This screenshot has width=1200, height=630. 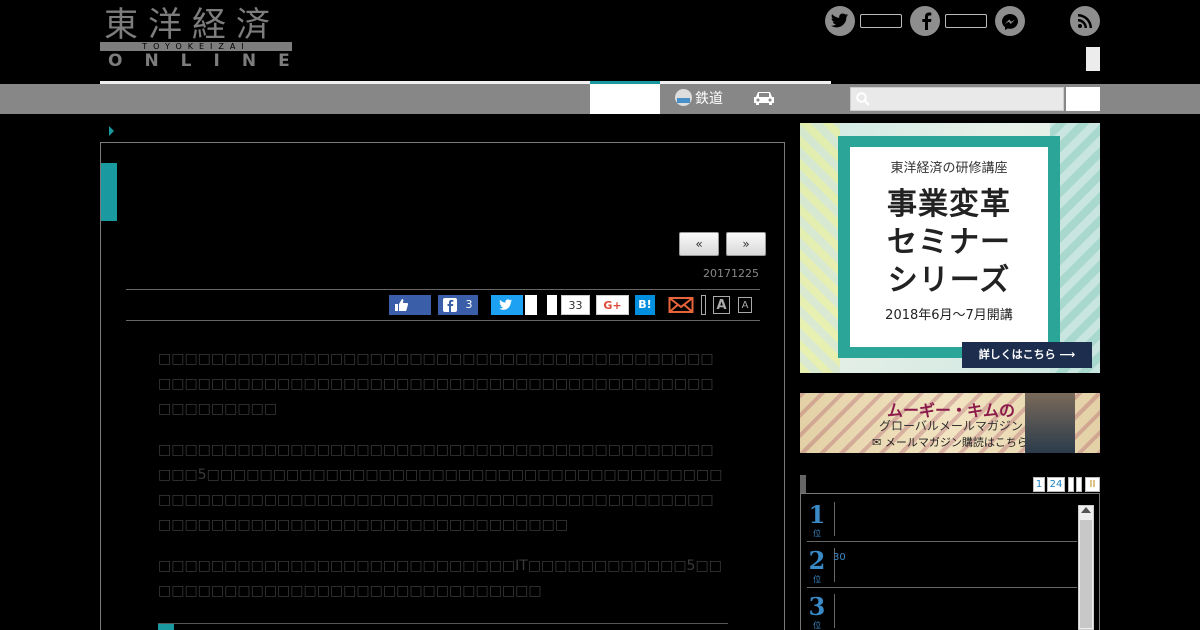 What do you see at coordinates (817, 606) in the screenshot?
I see `ranking-number: 3` at bounding box center [817, 606].